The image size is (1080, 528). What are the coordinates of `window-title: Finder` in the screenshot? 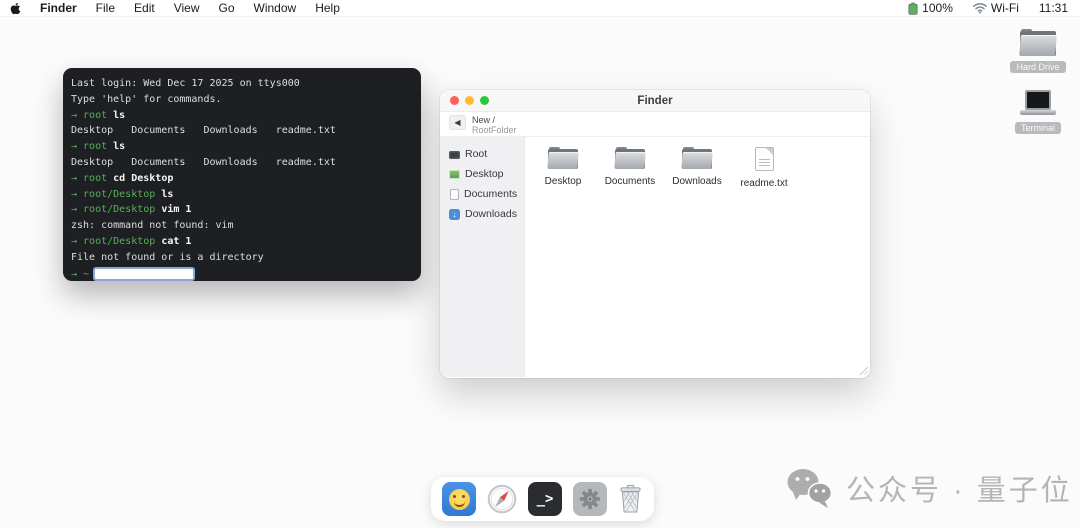 It's located at (655, 100).